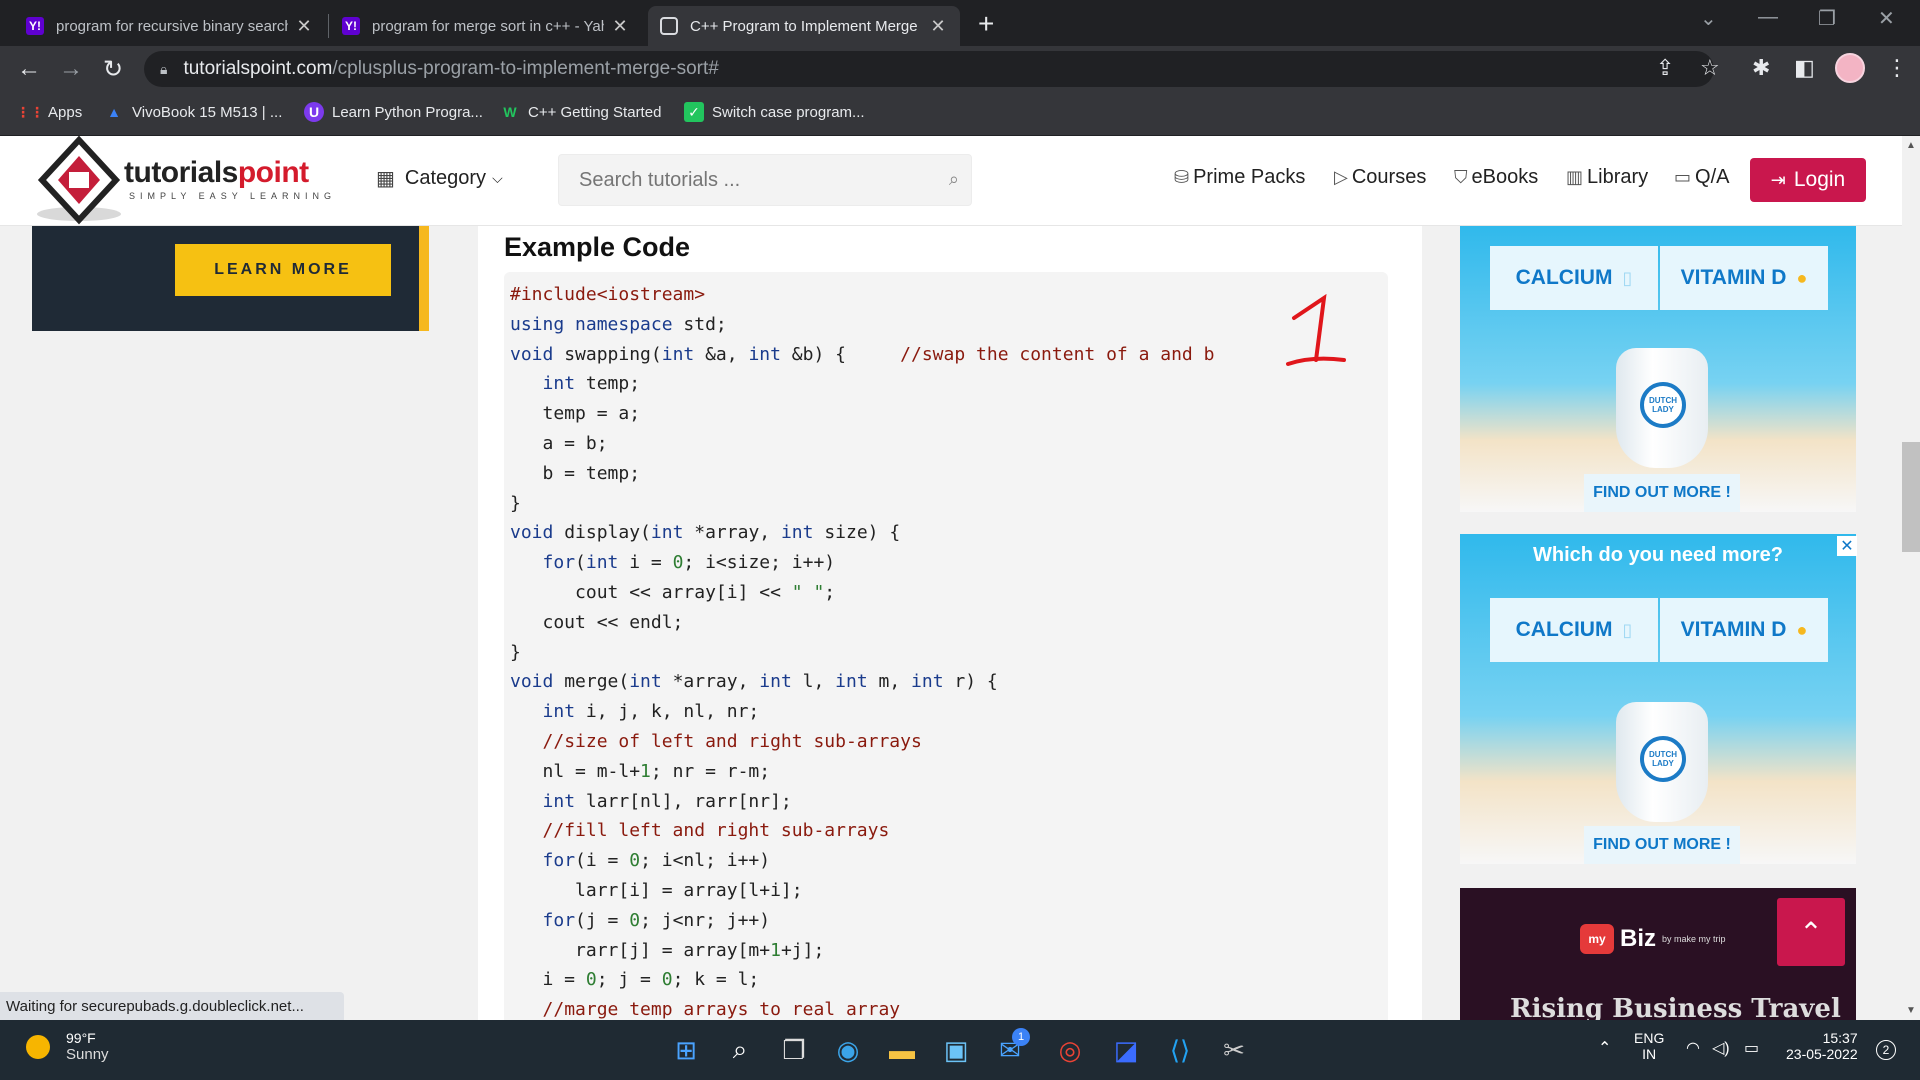 This screenshot has height=1080, width=1920. I want to click on learn-icon: U, so click(314, 112).